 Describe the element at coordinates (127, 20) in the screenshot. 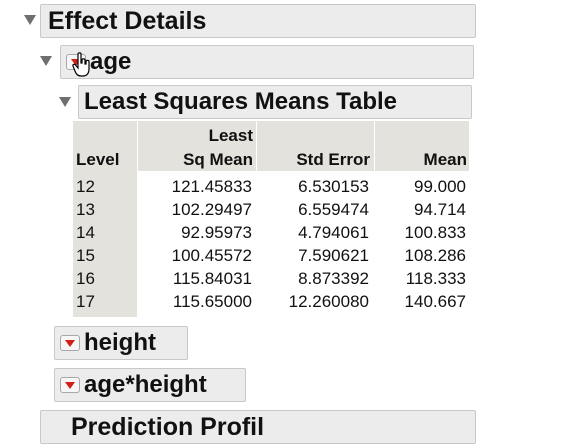

I see `effect-details-title: Effect Details` at that location.